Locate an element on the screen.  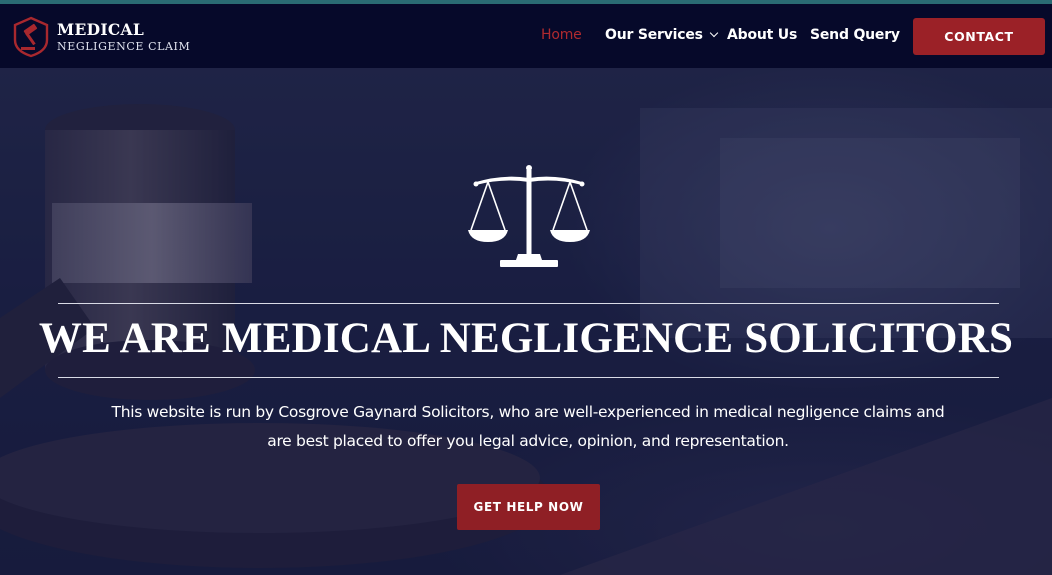
chevron-down-icon is located at coordinates (714, 33).